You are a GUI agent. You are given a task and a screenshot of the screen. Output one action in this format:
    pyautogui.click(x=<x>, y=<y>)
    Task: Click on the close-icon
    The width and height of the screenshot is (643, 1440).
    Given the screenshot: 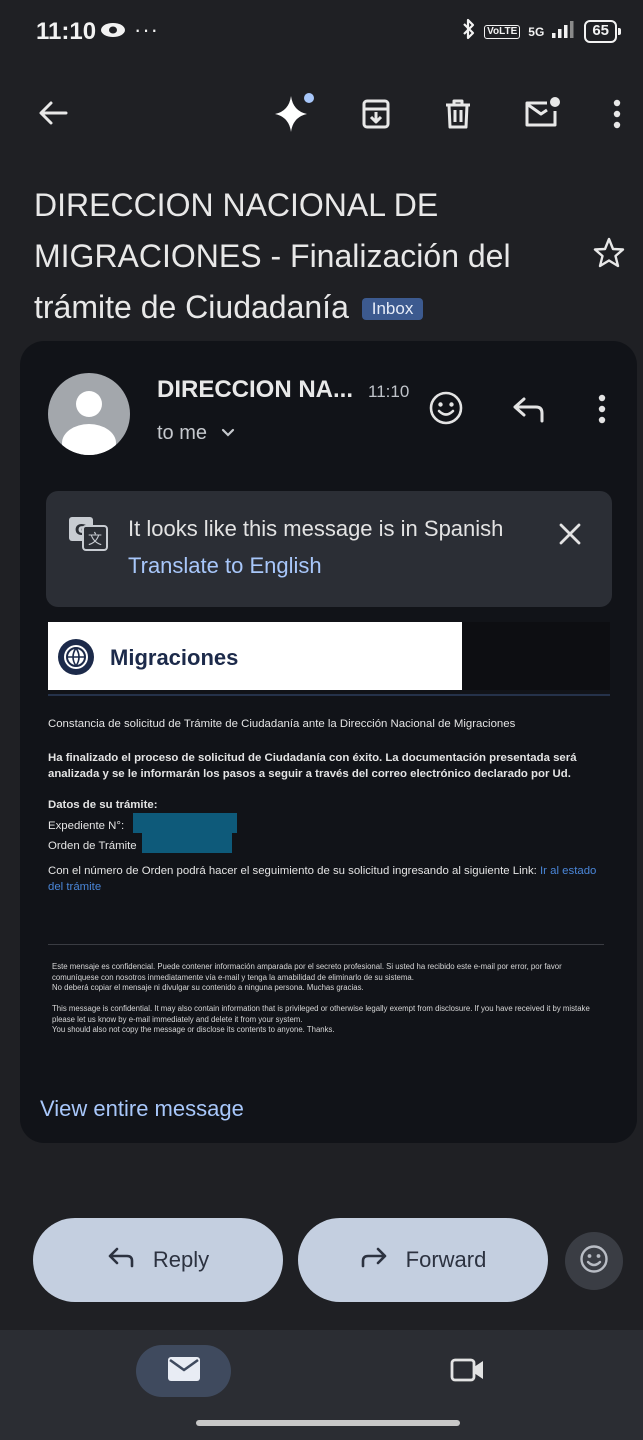 What is the action you would take?
    pyautogui.click(x=570, y=534)
    